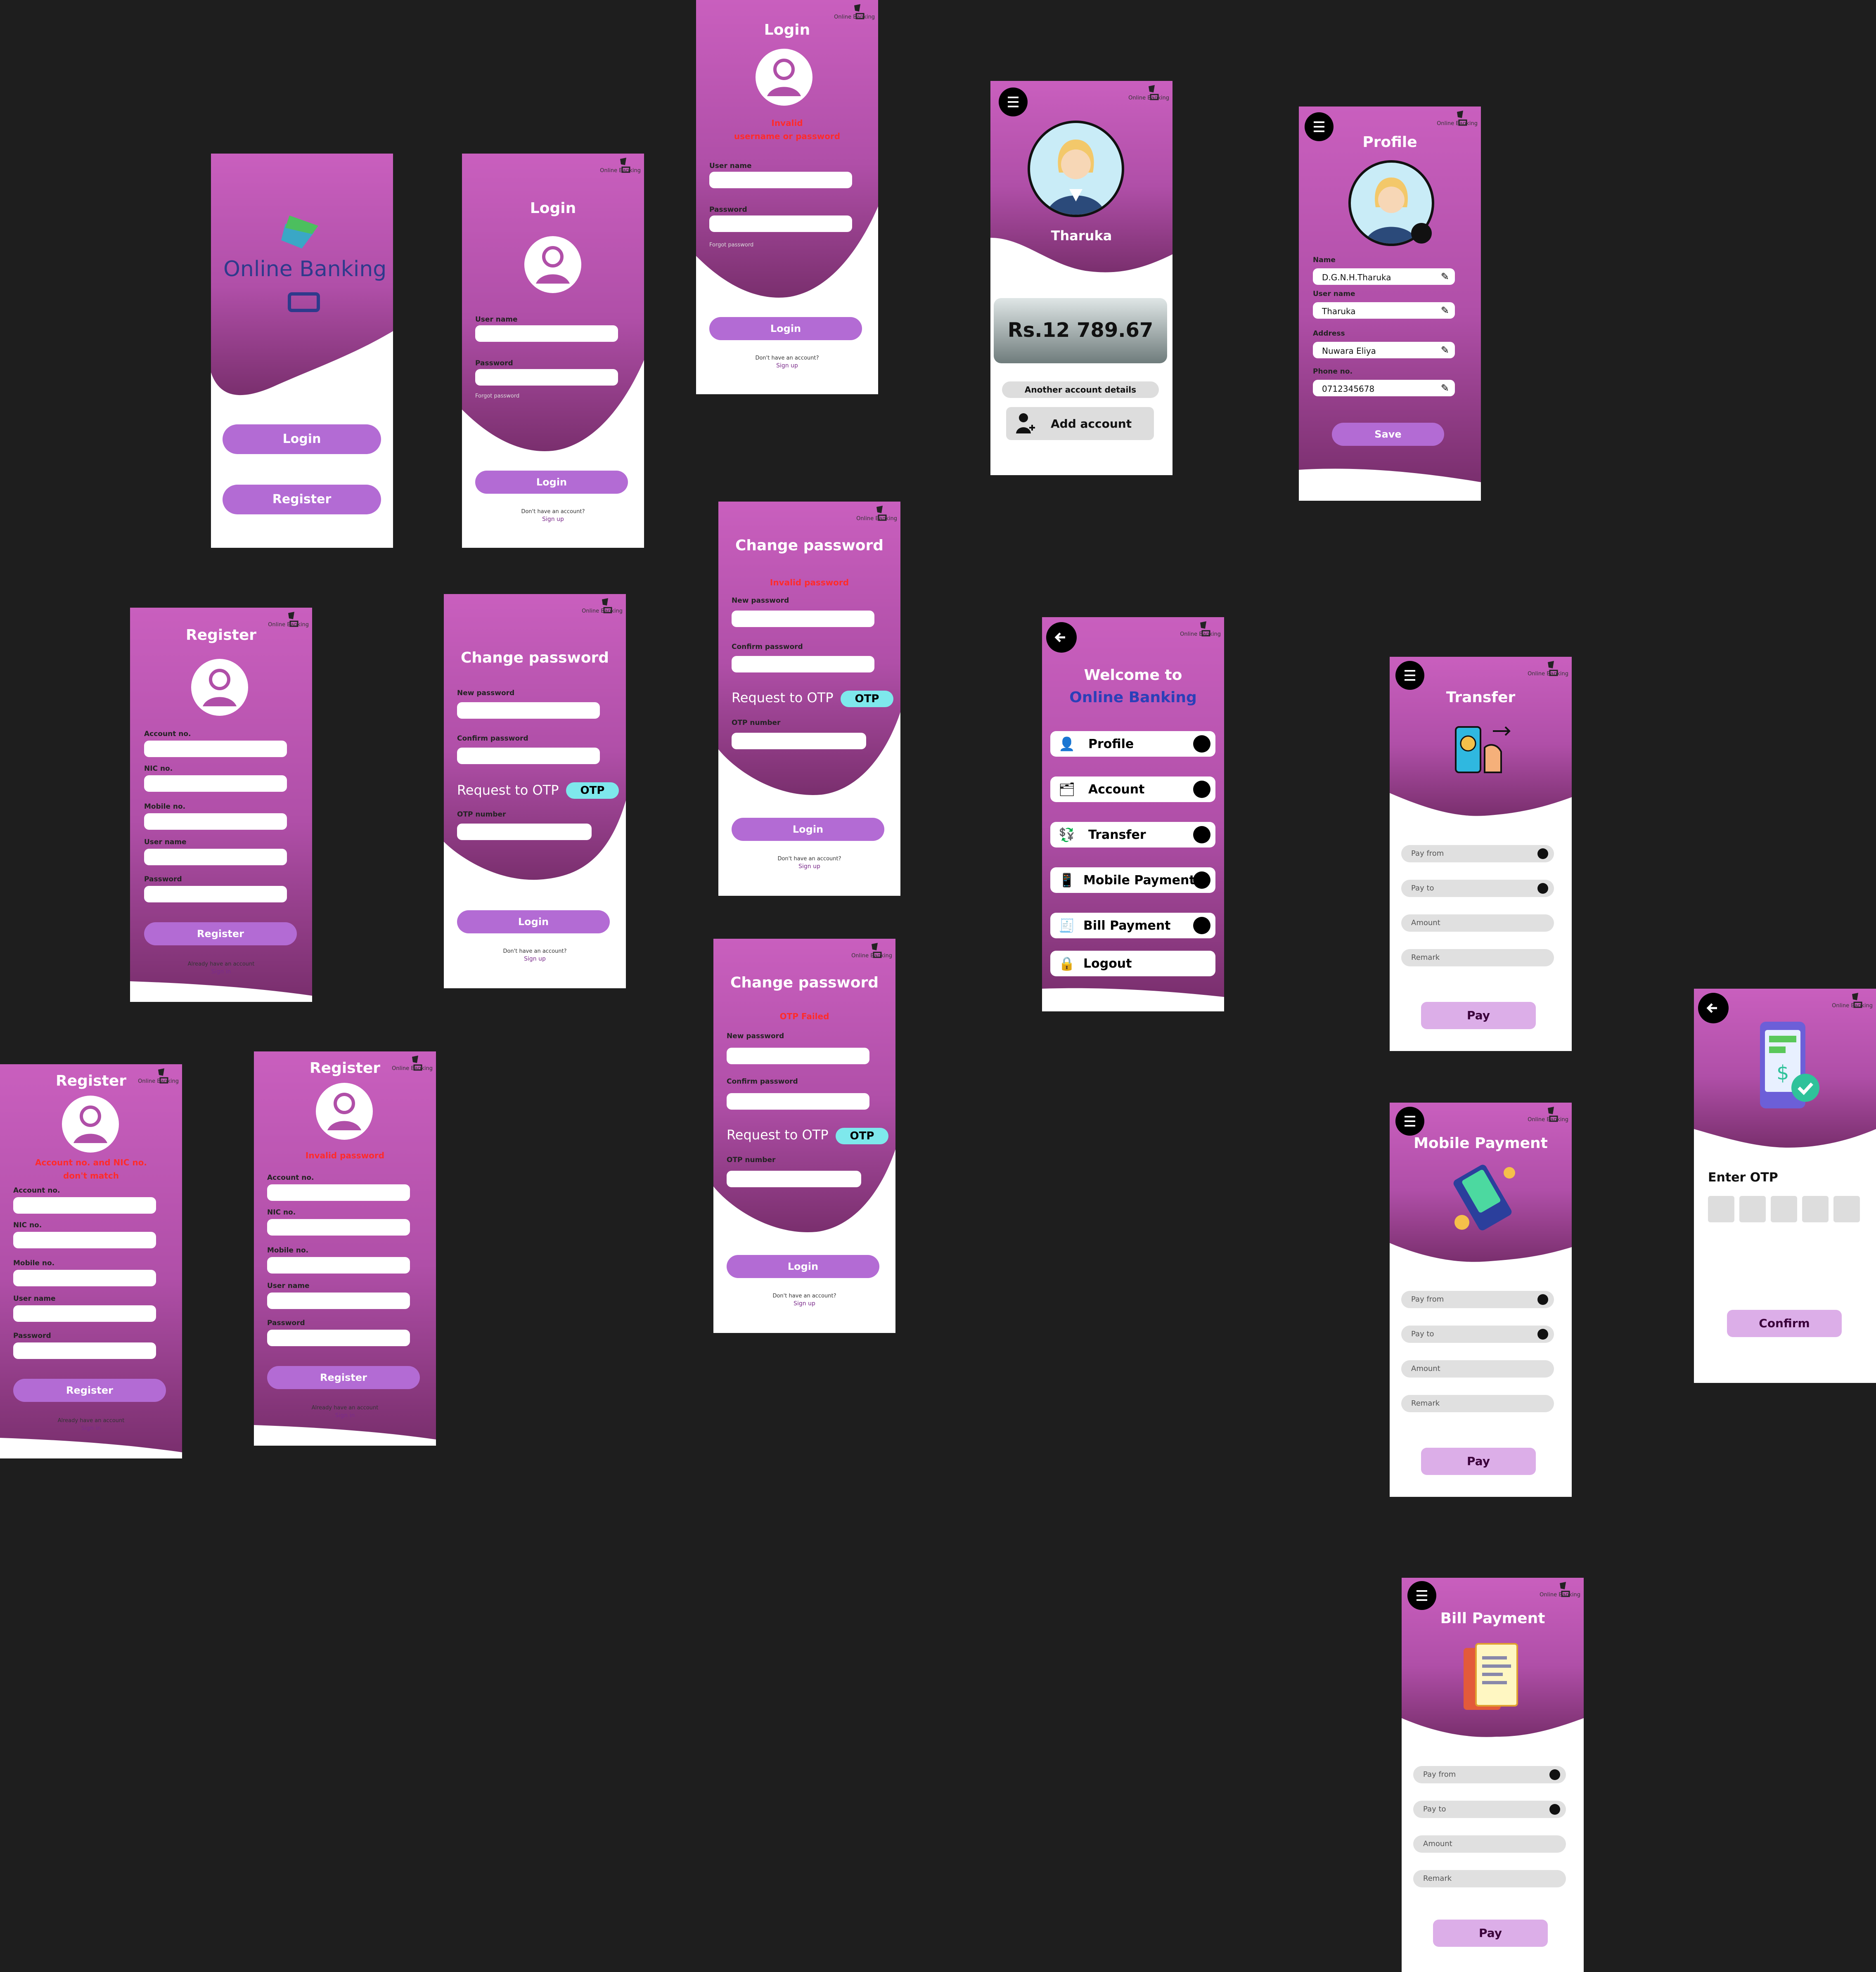 The image size is (1876, 1972). Describe the element at coordinates (1080, 424) in the screenshot. I see `add-account-button: Add account` at that location.